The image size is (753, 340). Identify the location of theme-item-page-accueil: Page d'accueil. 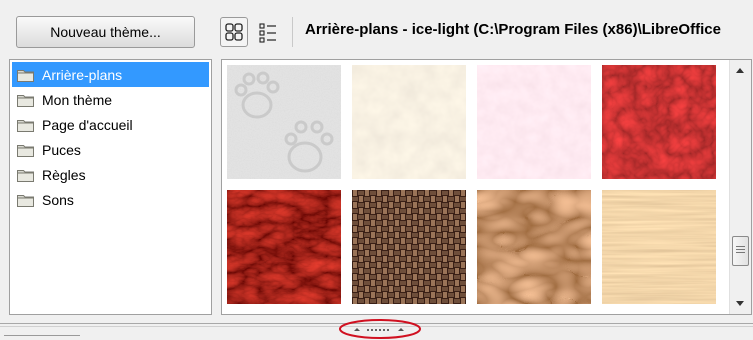
(110, 124).